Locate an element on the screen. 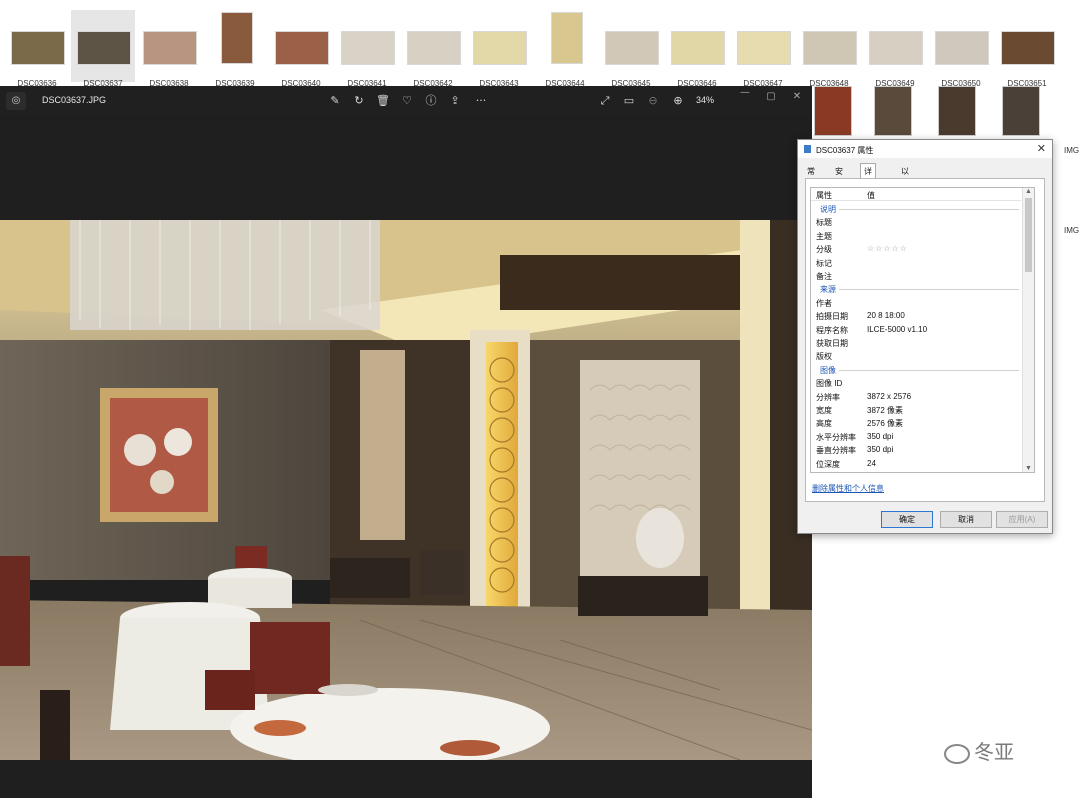 The width and height of the screenshot is (1080, 798). property-key: 标题 is located at coordinates (824, 223).